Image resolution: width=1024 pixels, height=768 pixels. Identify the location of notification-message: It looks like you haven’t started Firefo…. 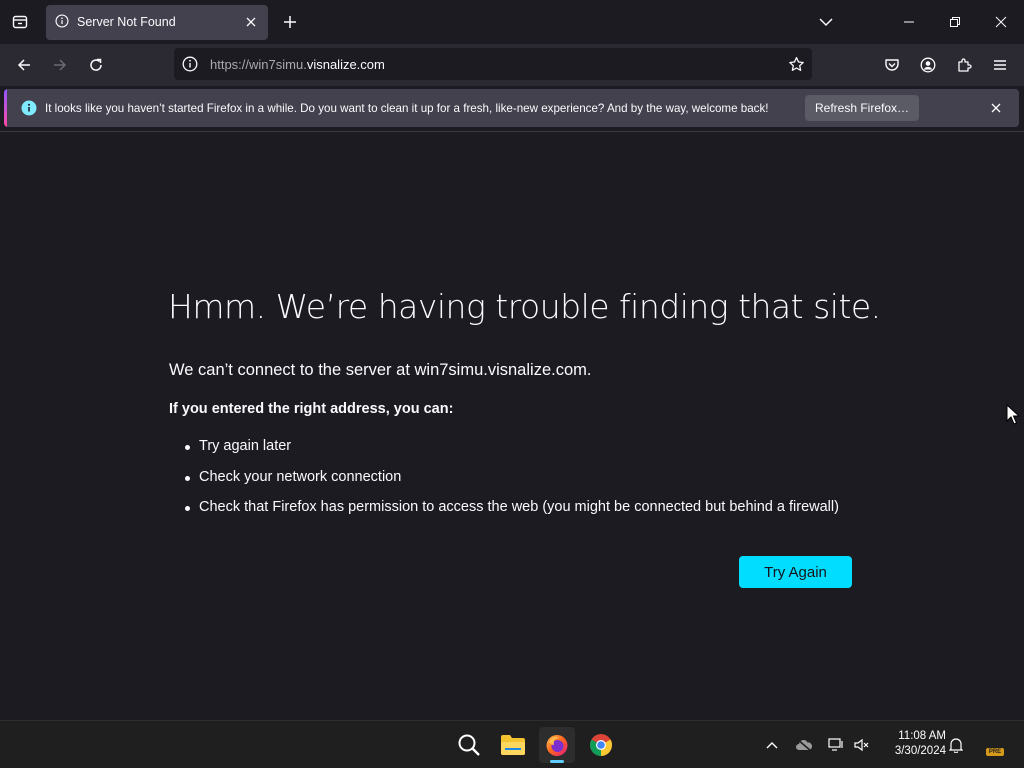
(407, 108).